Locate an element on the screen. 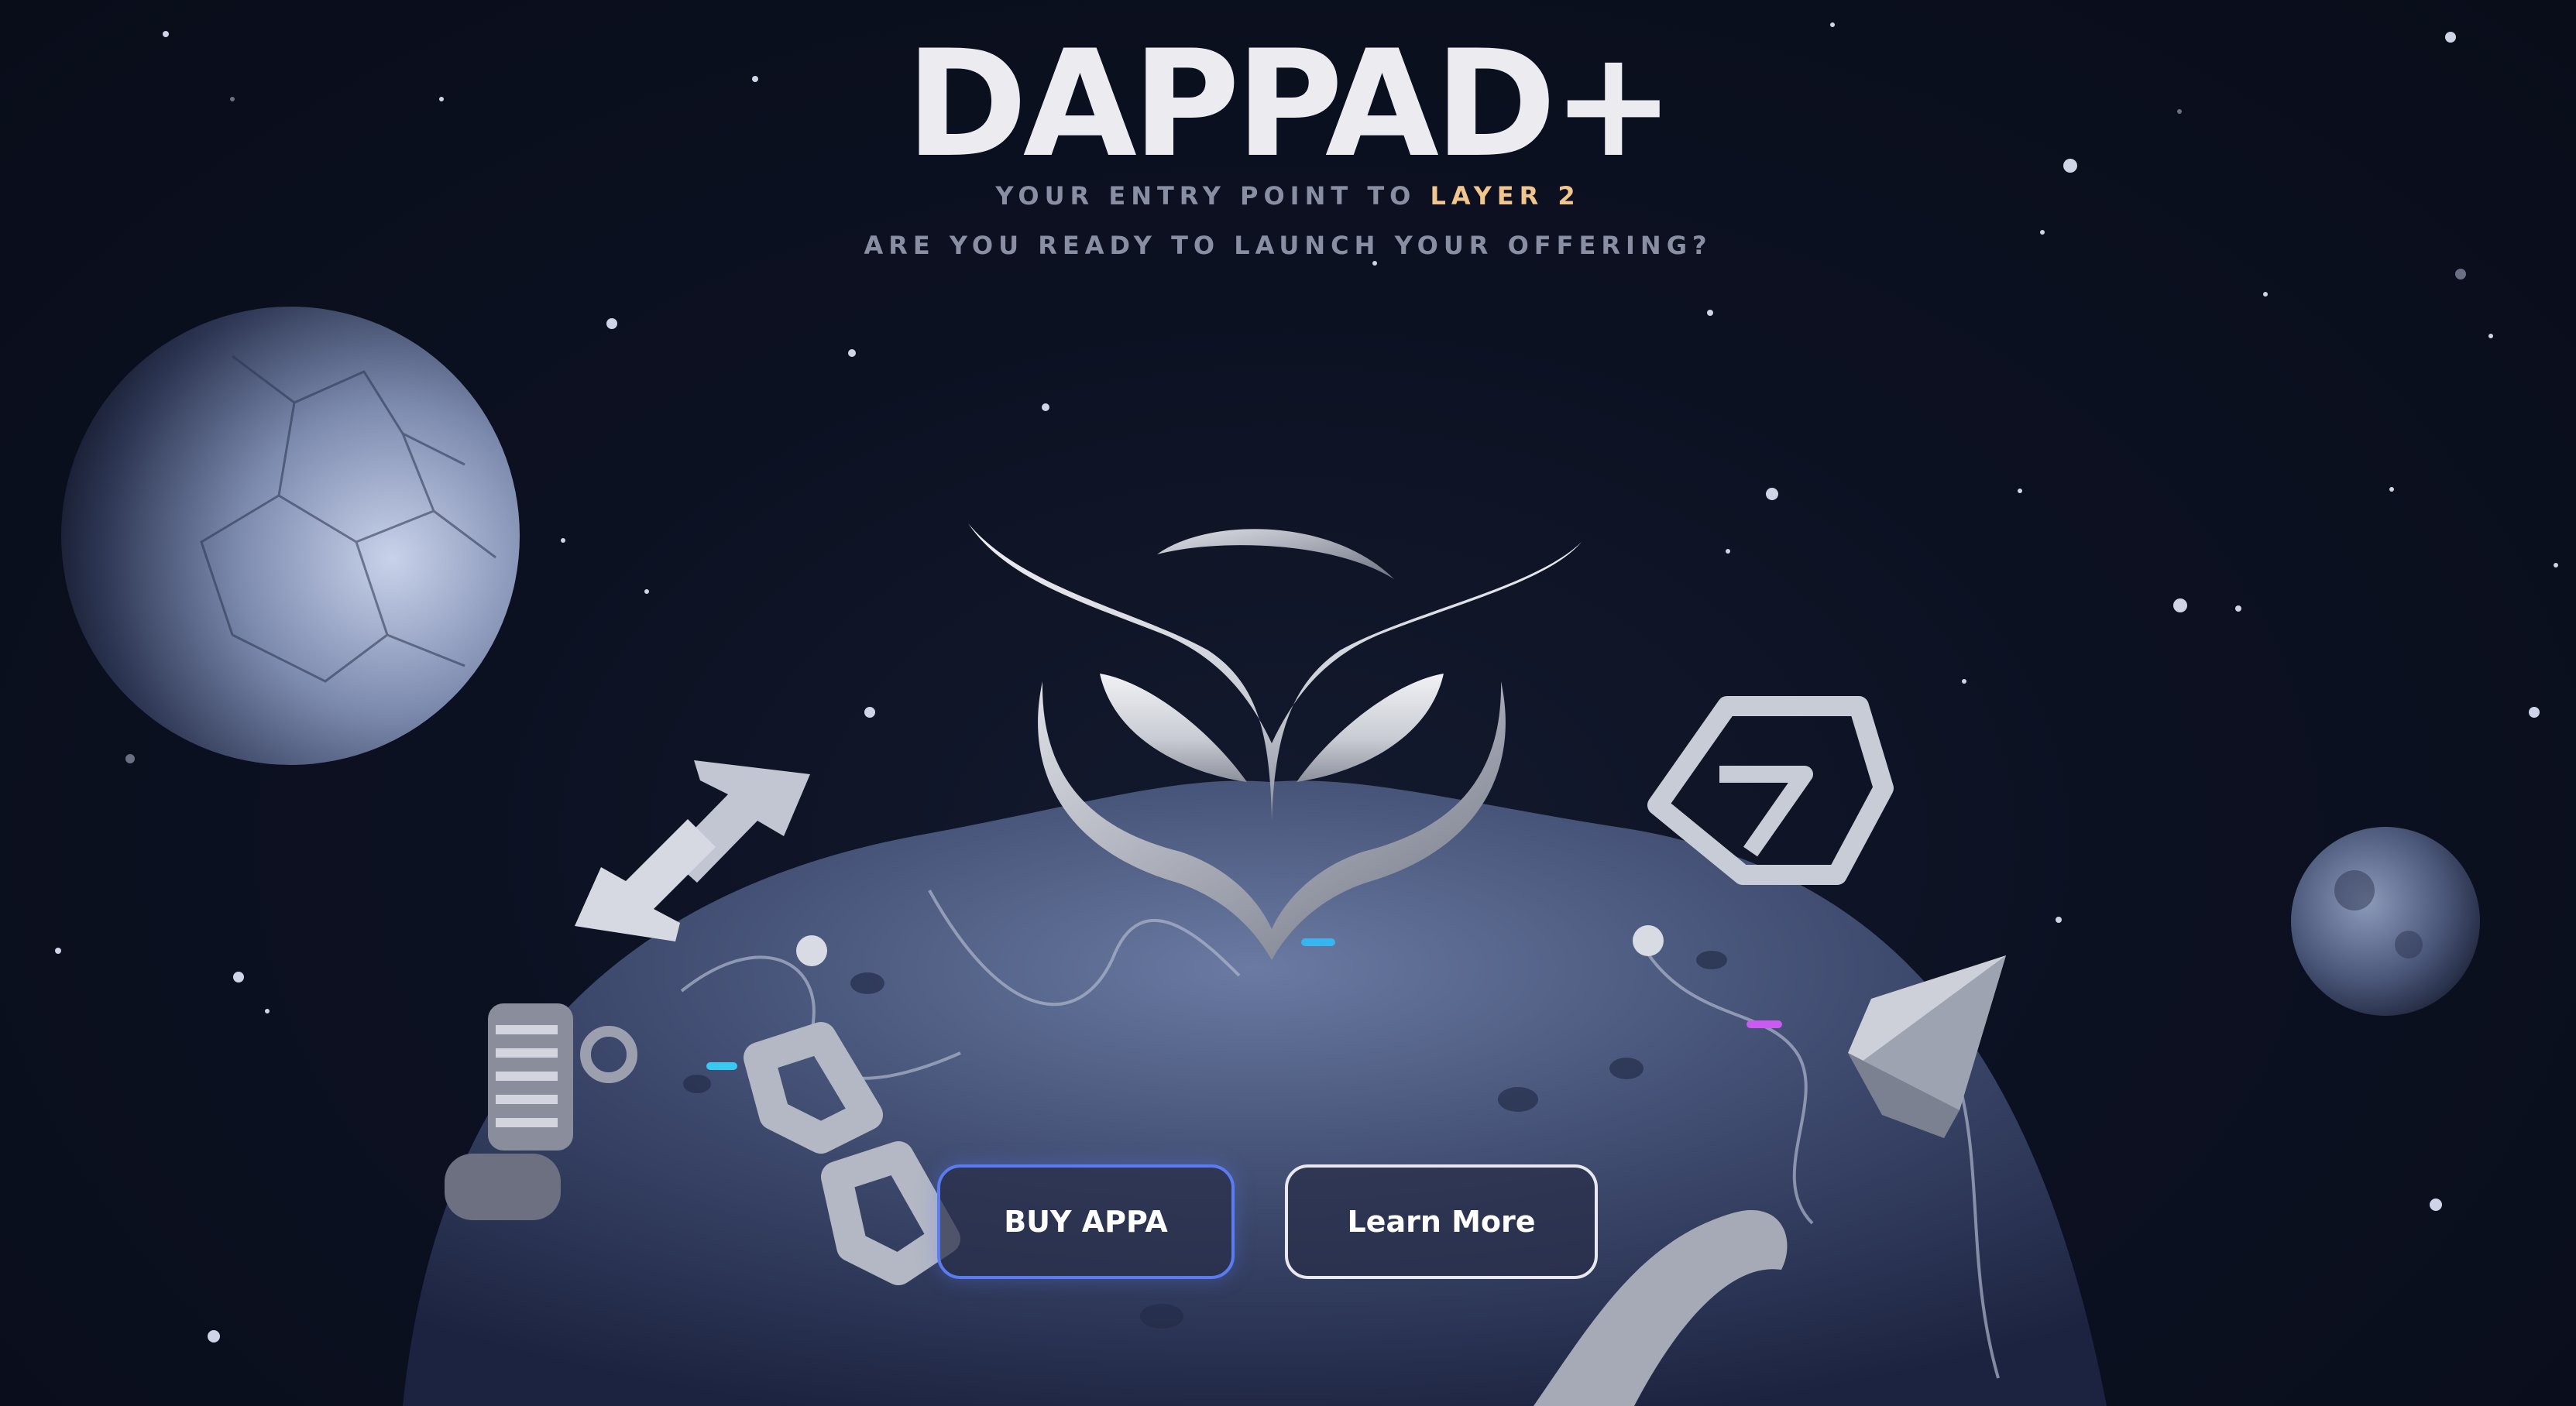 The height and width of the screenshot is (1406, 2576). small-moon-icon is located at coordinates (2385, 921).